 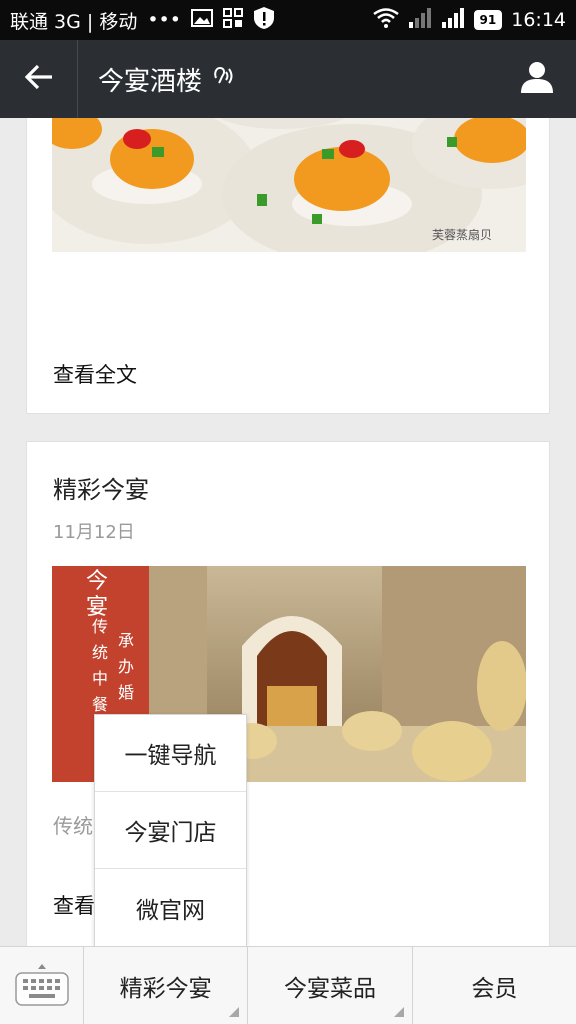 I want to click on nav-bar: 今宴酒楼, so click(x=288, y=79).